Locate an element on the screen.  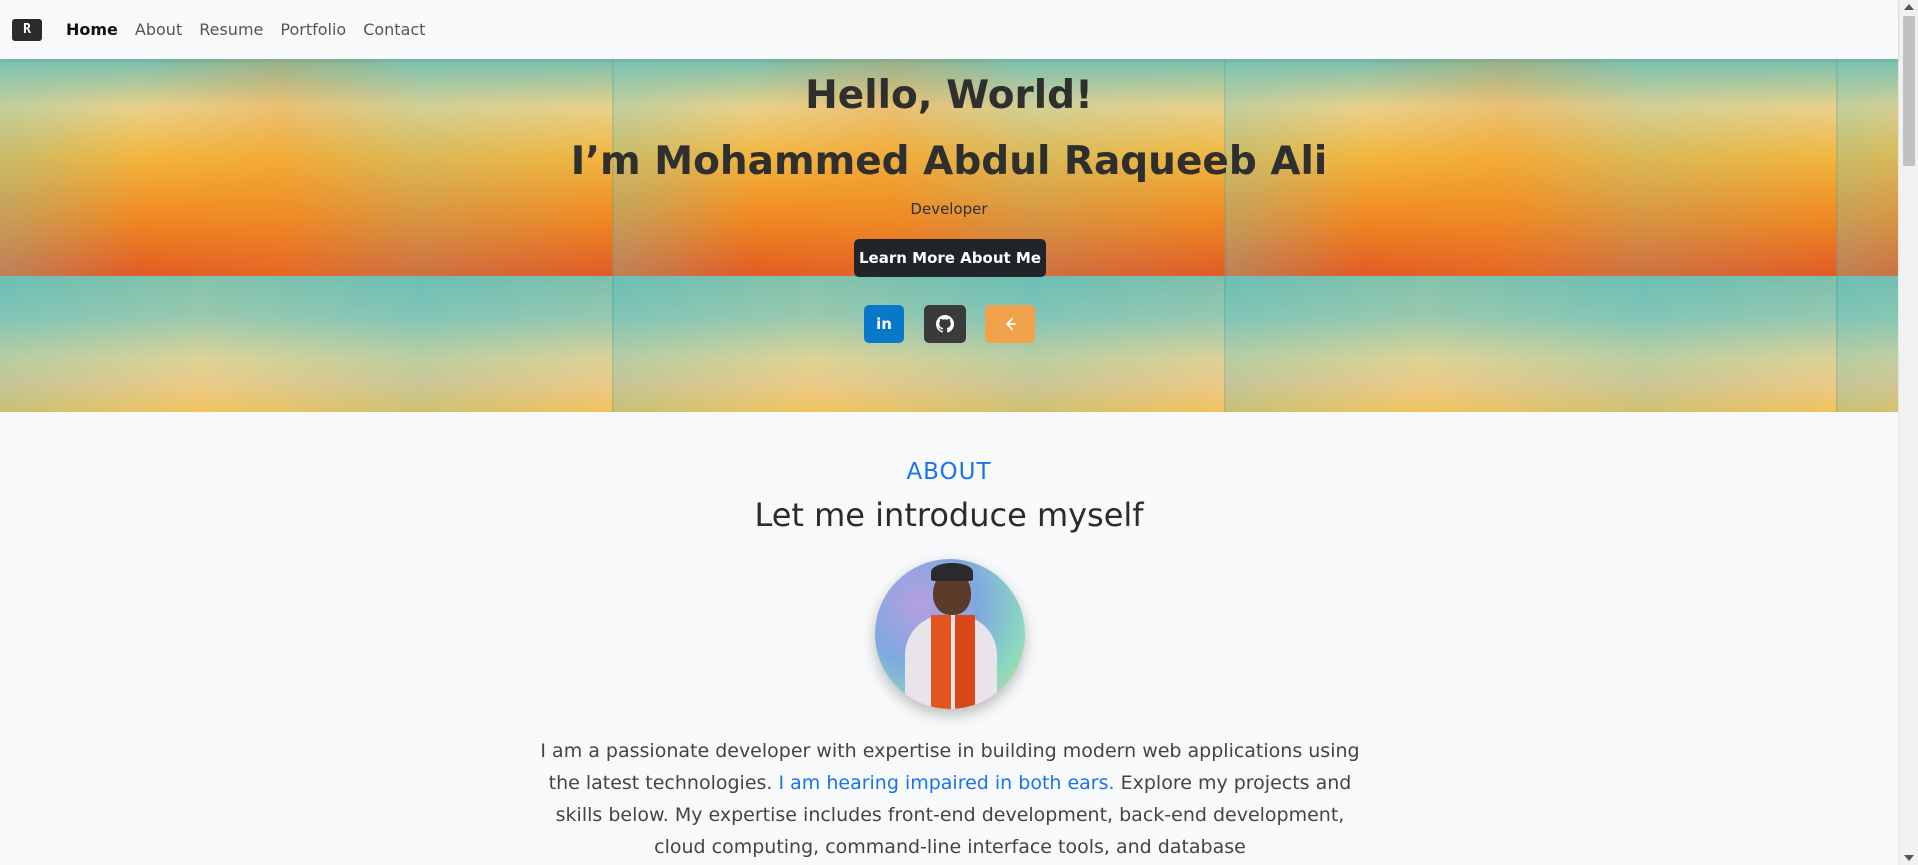
nav-item-resume: Resume is located at coordinates (231, 29).